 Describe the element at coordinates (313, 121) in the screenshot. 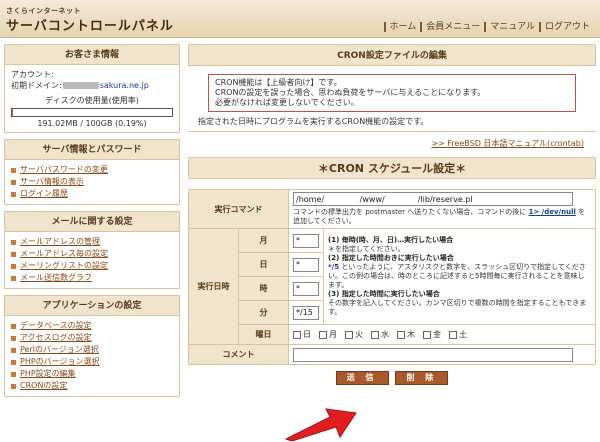

I see `cron-description: 指定された日時にプログラムを実行するCRON機能の設定です。` at that location.